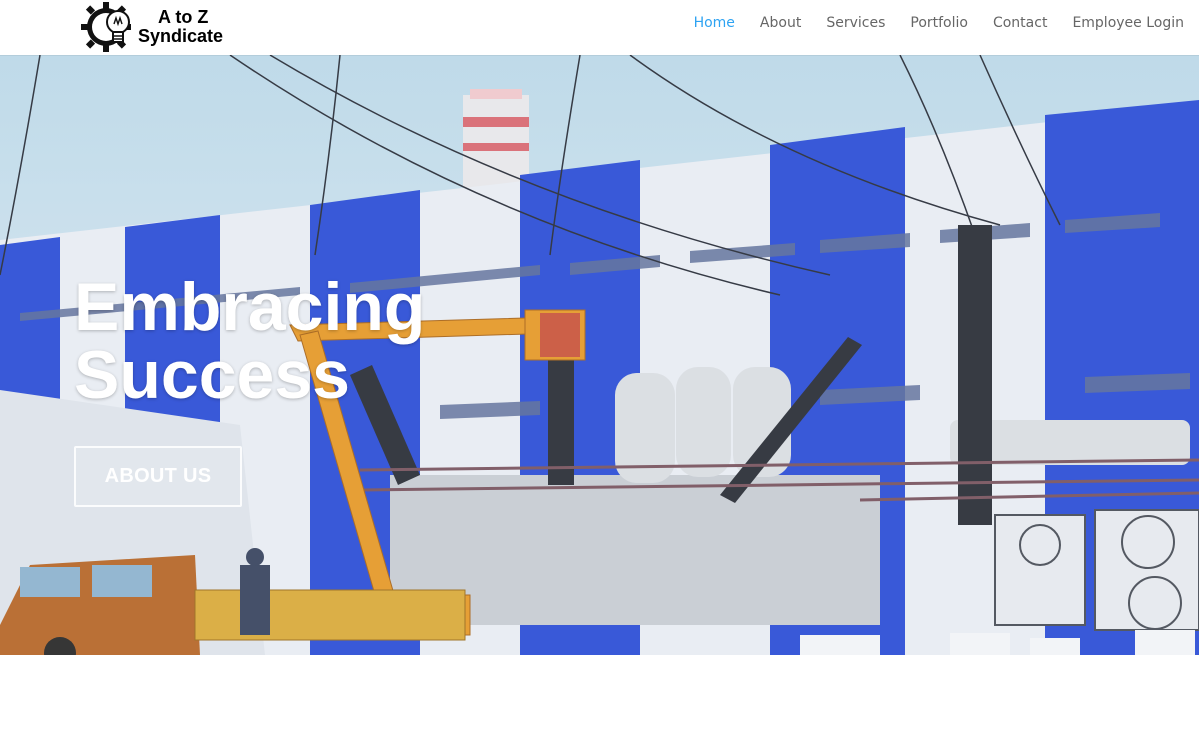 The width and height of the screenshot is (1199, 730). I want to click on site-logo: A to Z Syndicate, so click(165, 27).